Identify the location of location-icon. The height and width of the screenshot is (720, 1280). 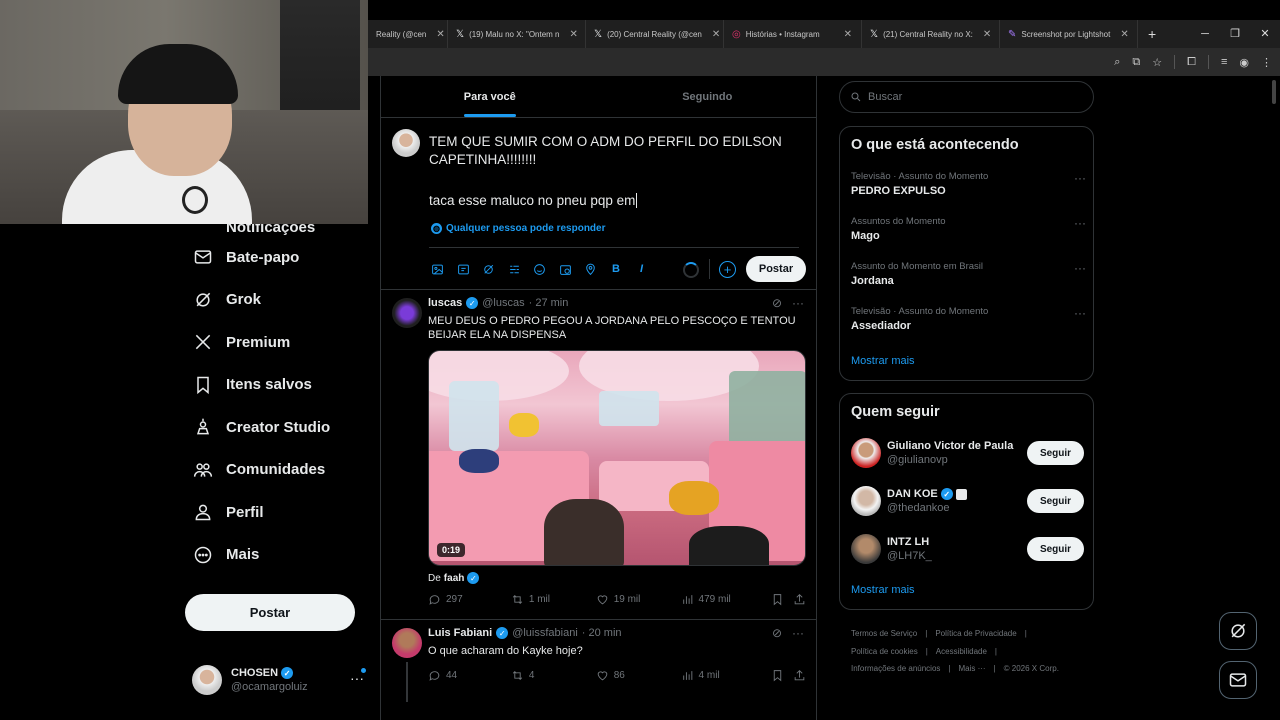
(590, 269).